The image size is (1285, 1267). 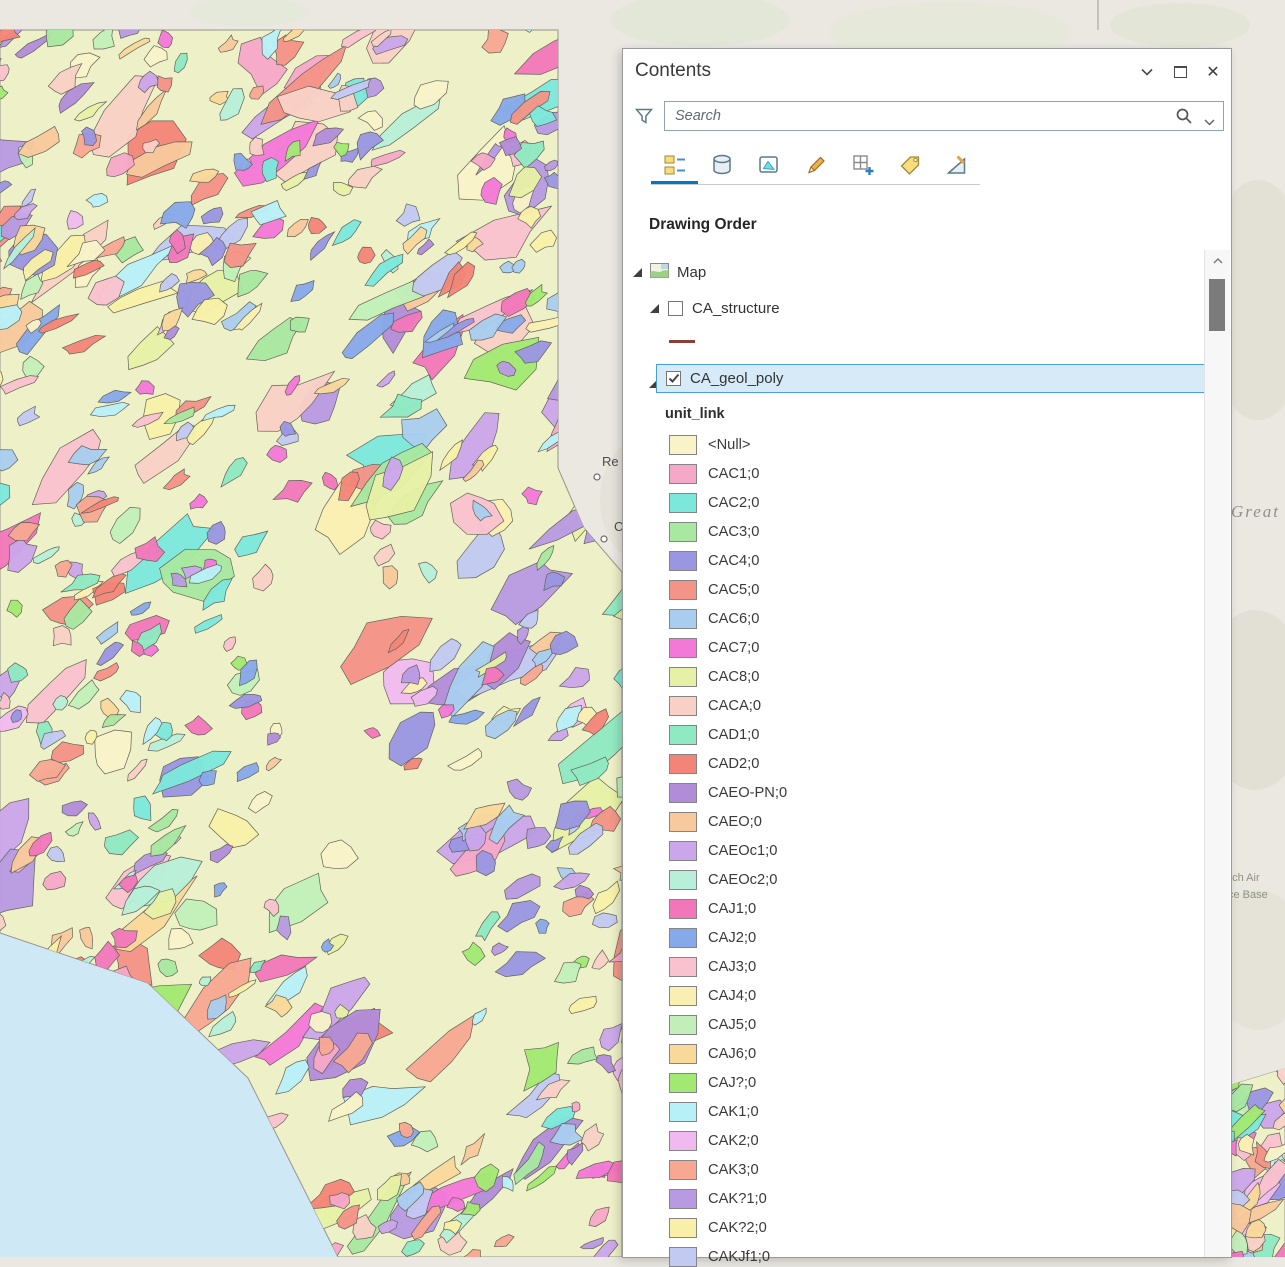 What do you see at coordinates (715, 308) in the screenshot?
I see `layer-row-ca-structure: CA_structure` at bounding box center [715, 308].